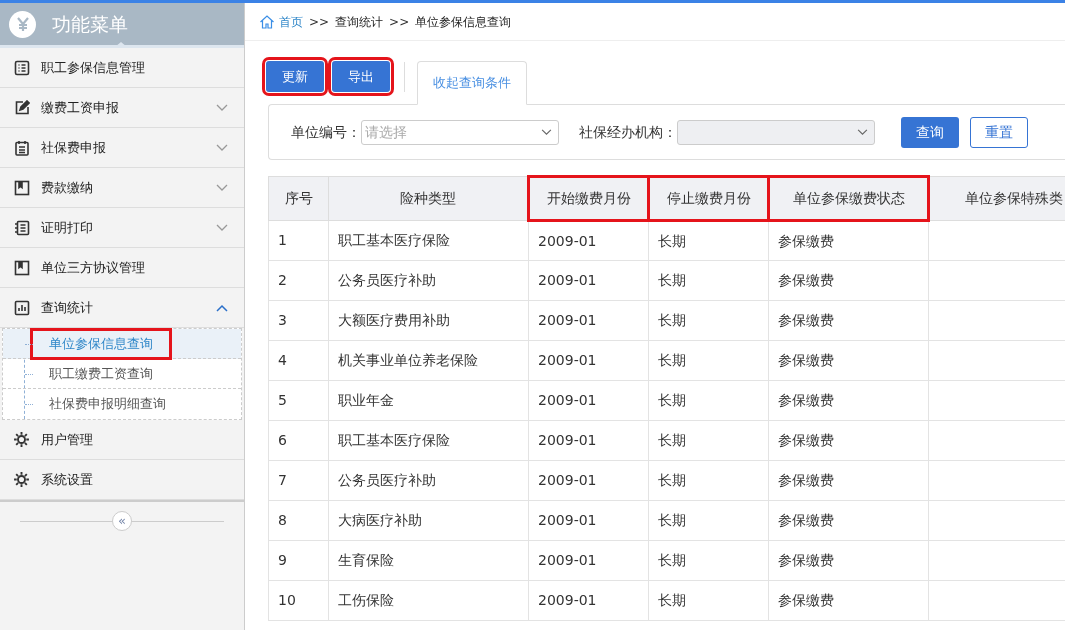  I want to click on table-cell: 生育保险, so click(428, 560).